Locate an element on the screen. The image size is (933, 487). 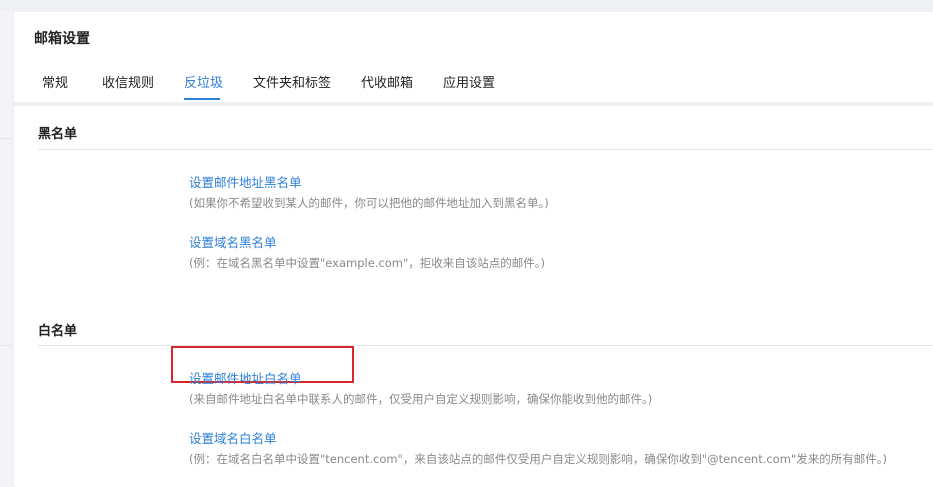
address-blacklist-desc: (如果你不希望收到某人的邮件，你可以把他的邮件地址加入到黑名单。) is located at coordinates (369, 203).